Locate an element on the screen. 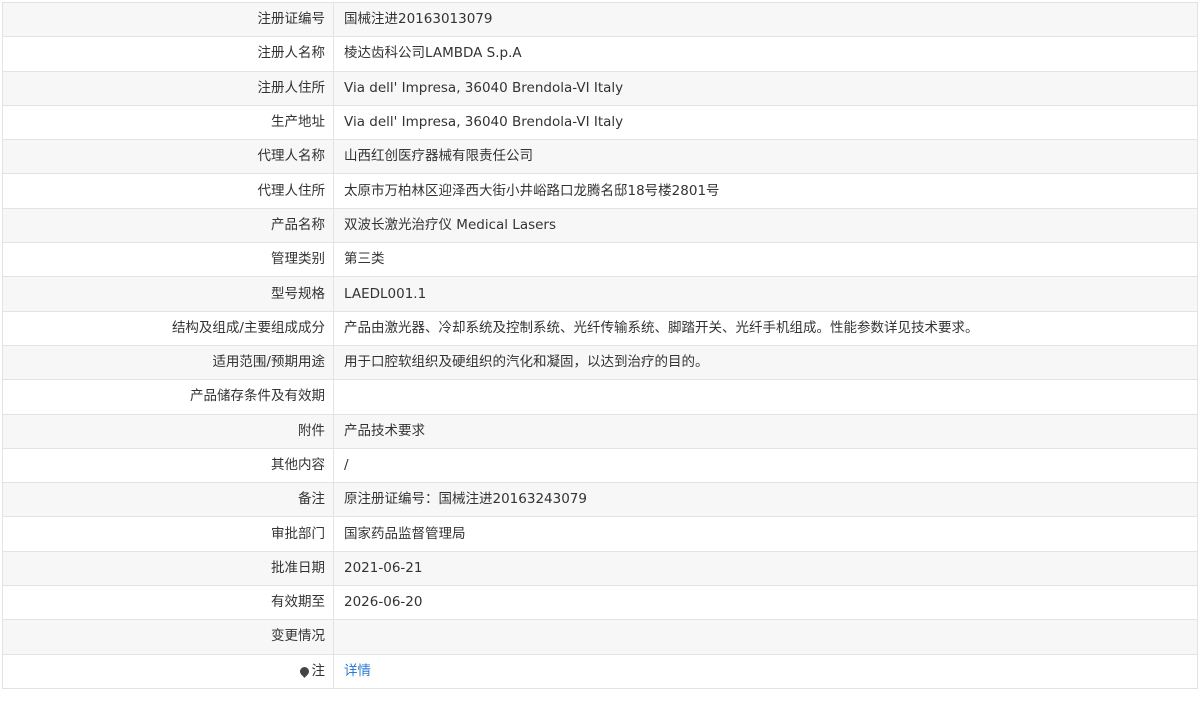  note-label: 注 is located at coordinates (318, 670).